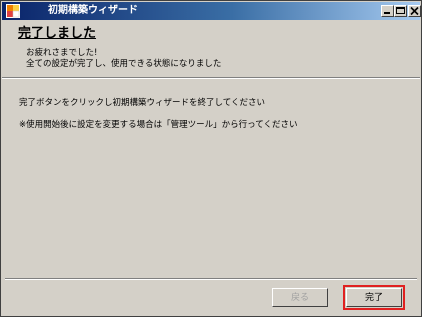  What do you see at coordinates (158, 125) in the screenshot?
I see `note-text: ※使用開始後に設定を変更する場合は「管理ツール」から行ってください` at bounding box center [158, 125].